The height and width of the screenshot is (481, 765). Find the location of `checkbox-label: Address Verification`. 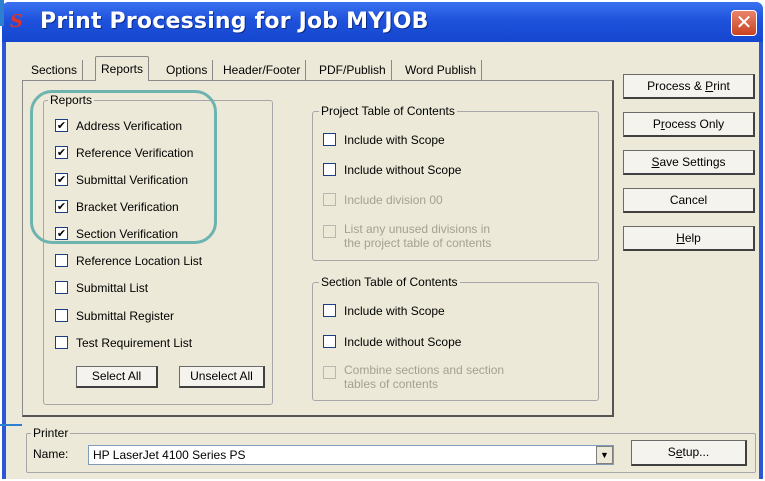

checkbox-label: Address Verification is located at coordinates (129, 126).